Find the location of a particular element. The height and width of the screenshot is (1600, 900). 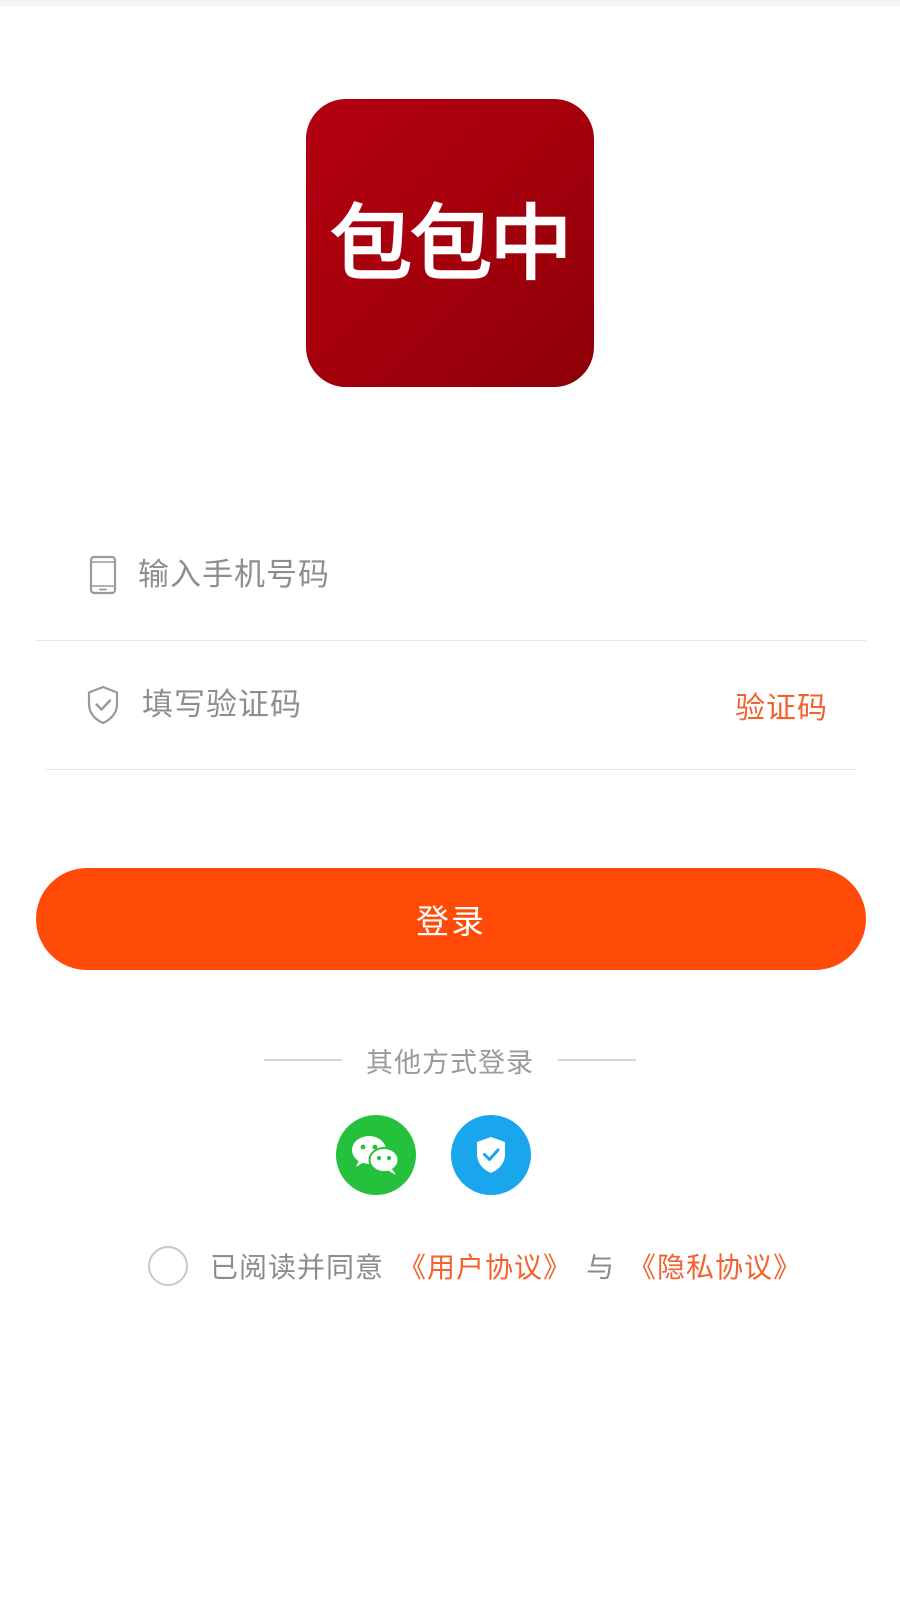

login-button: 登录 is located at coordinates (451, 919).